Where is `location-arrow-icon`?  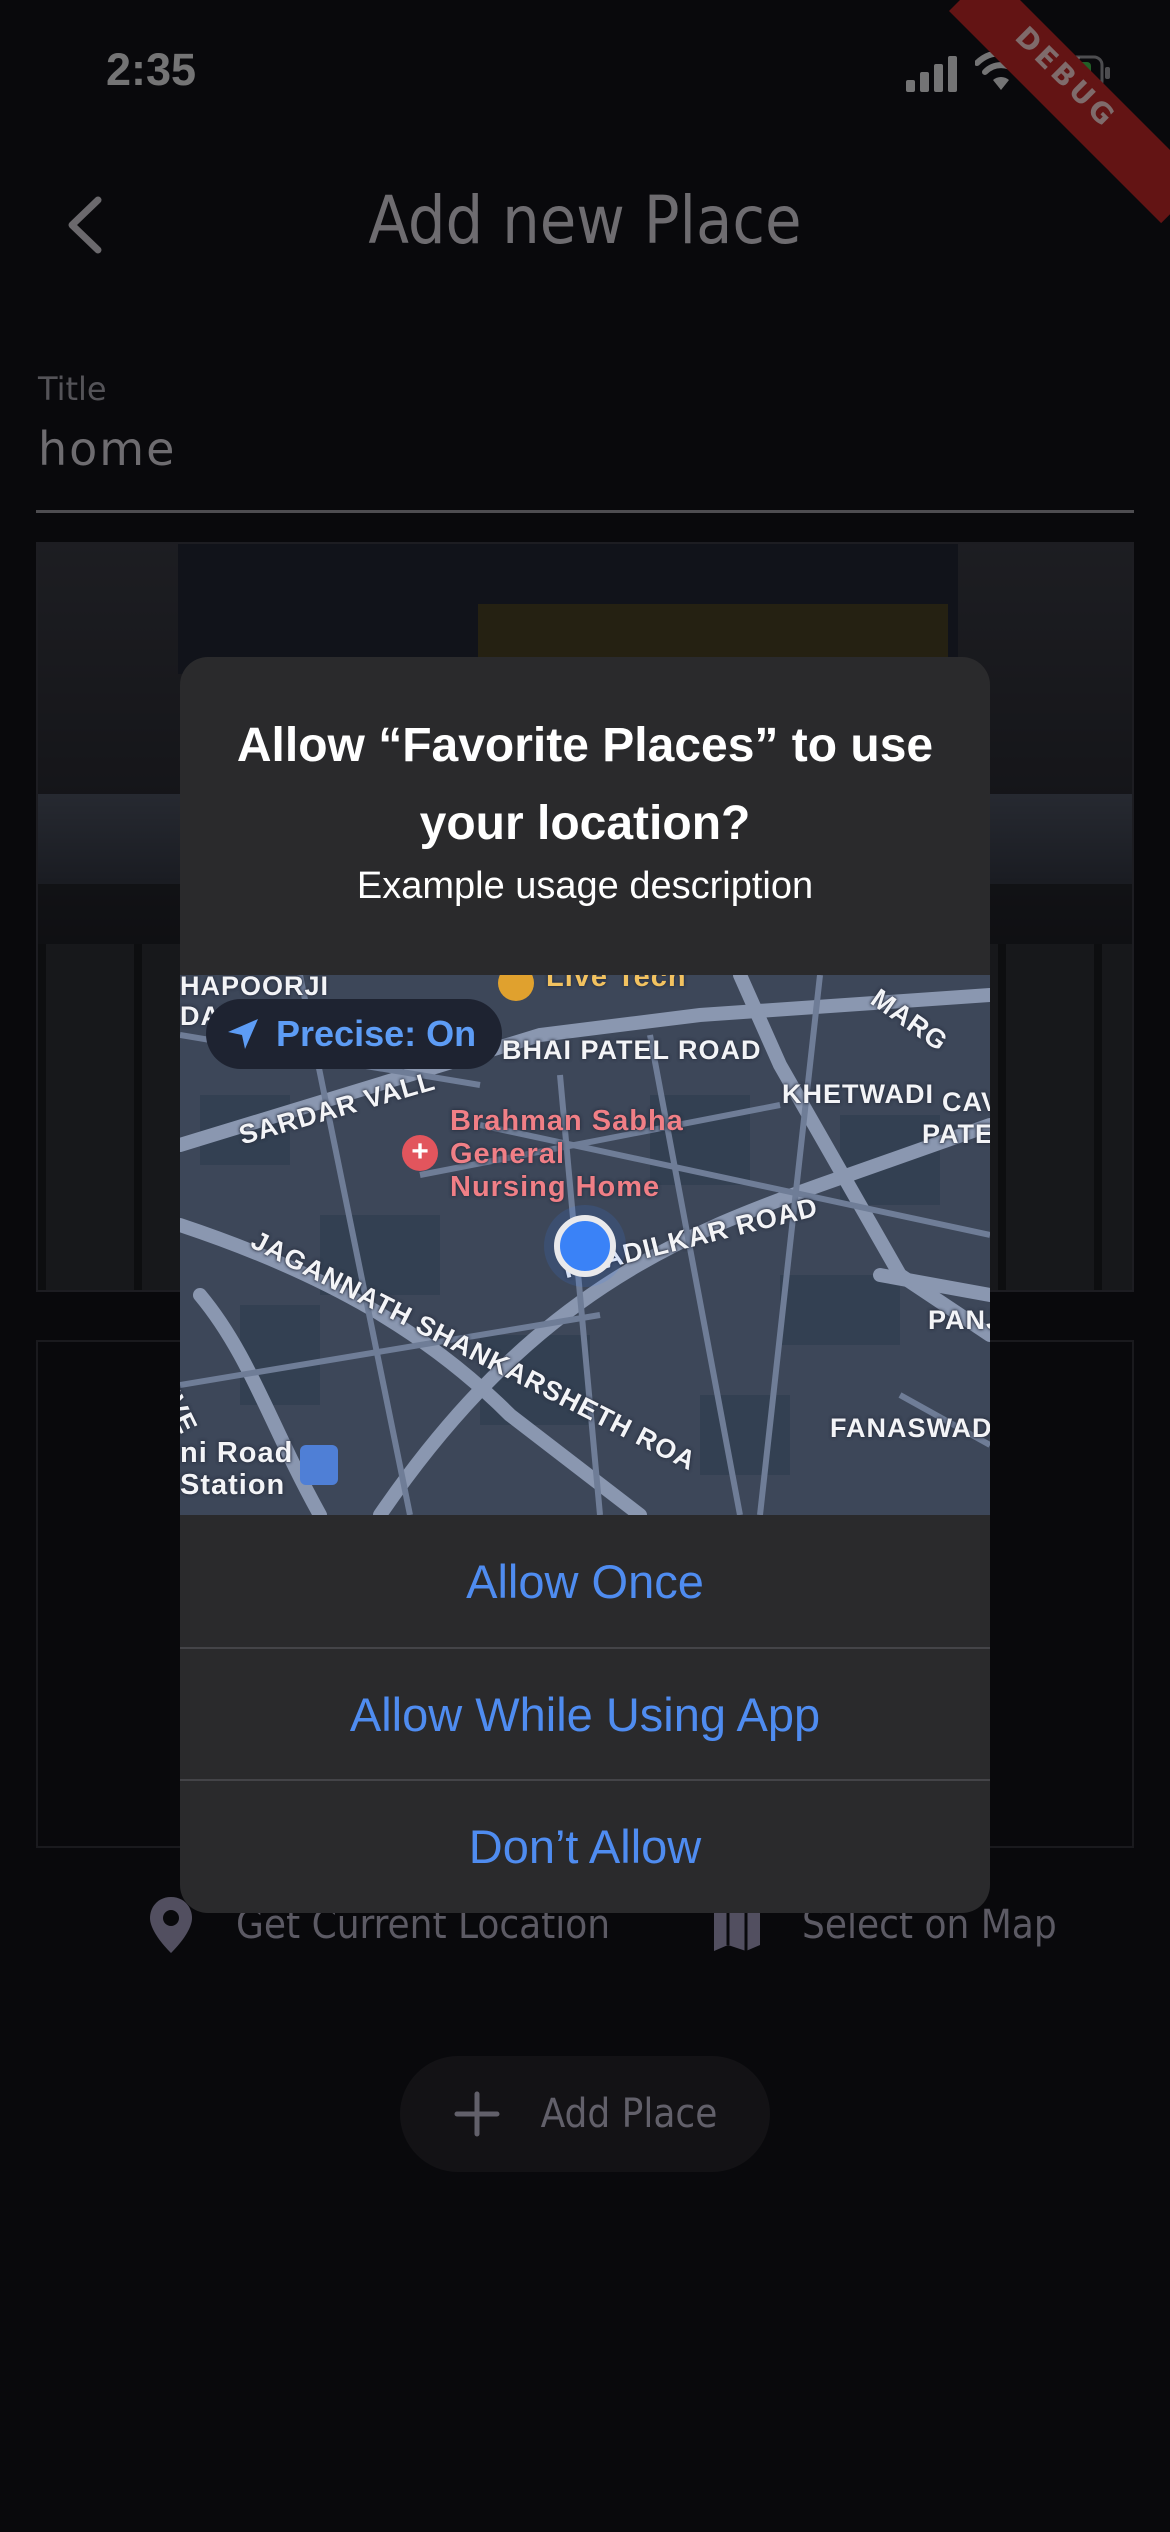
location-arrow-icon is located at coordinates (243, 1034).